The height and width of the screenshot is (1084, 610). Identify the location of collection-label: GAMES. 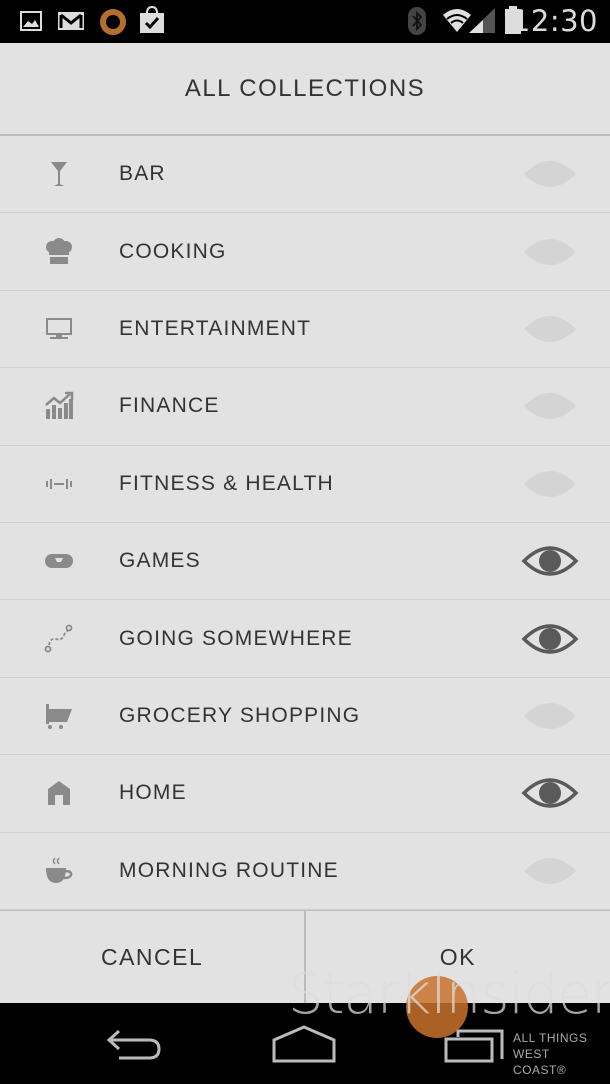
(160, 561).